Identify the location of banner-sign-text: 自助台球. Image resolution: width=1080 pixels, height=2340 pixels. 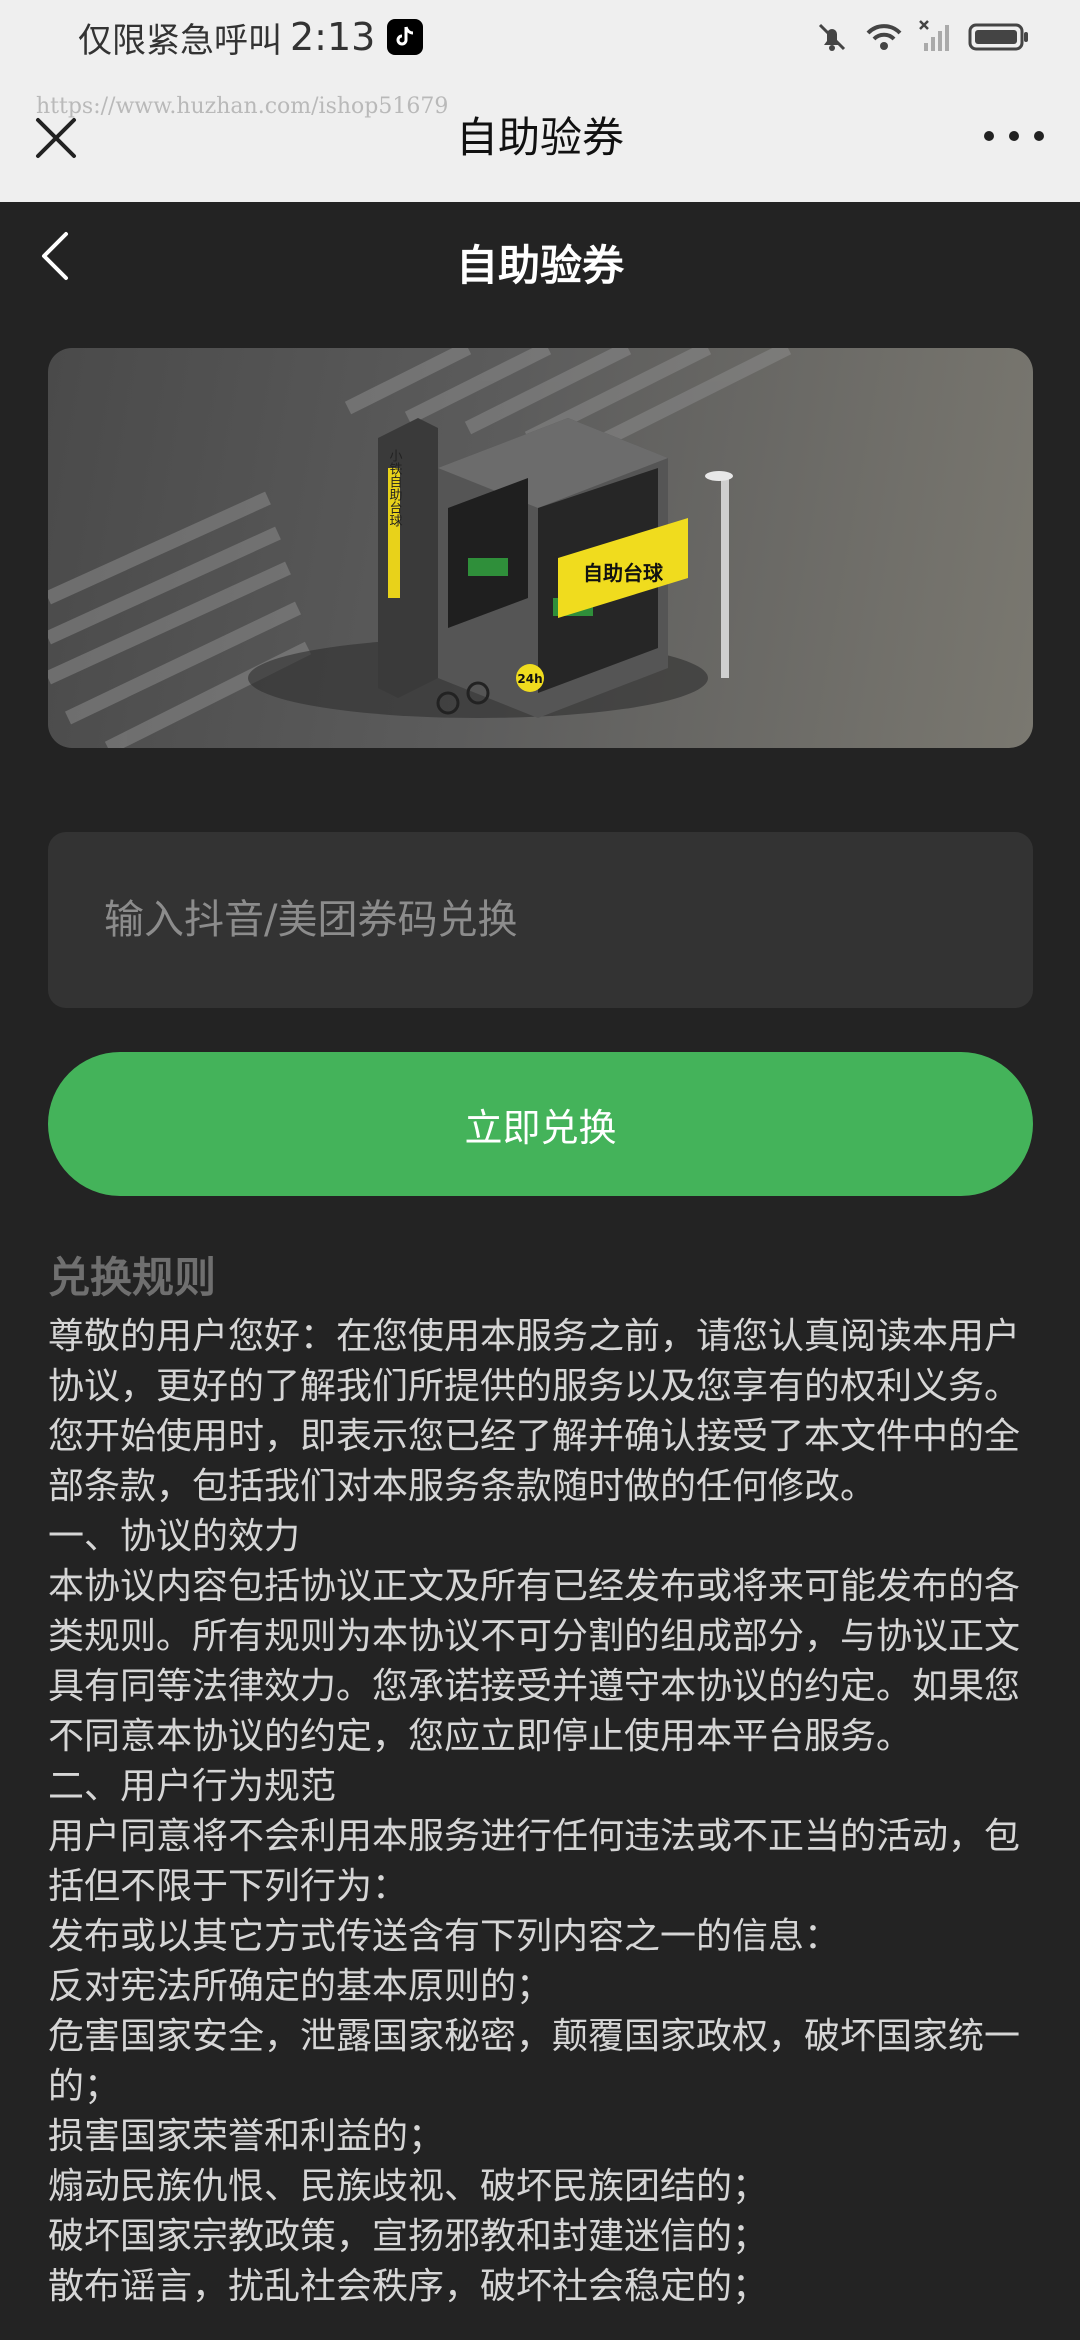
(623, 573).